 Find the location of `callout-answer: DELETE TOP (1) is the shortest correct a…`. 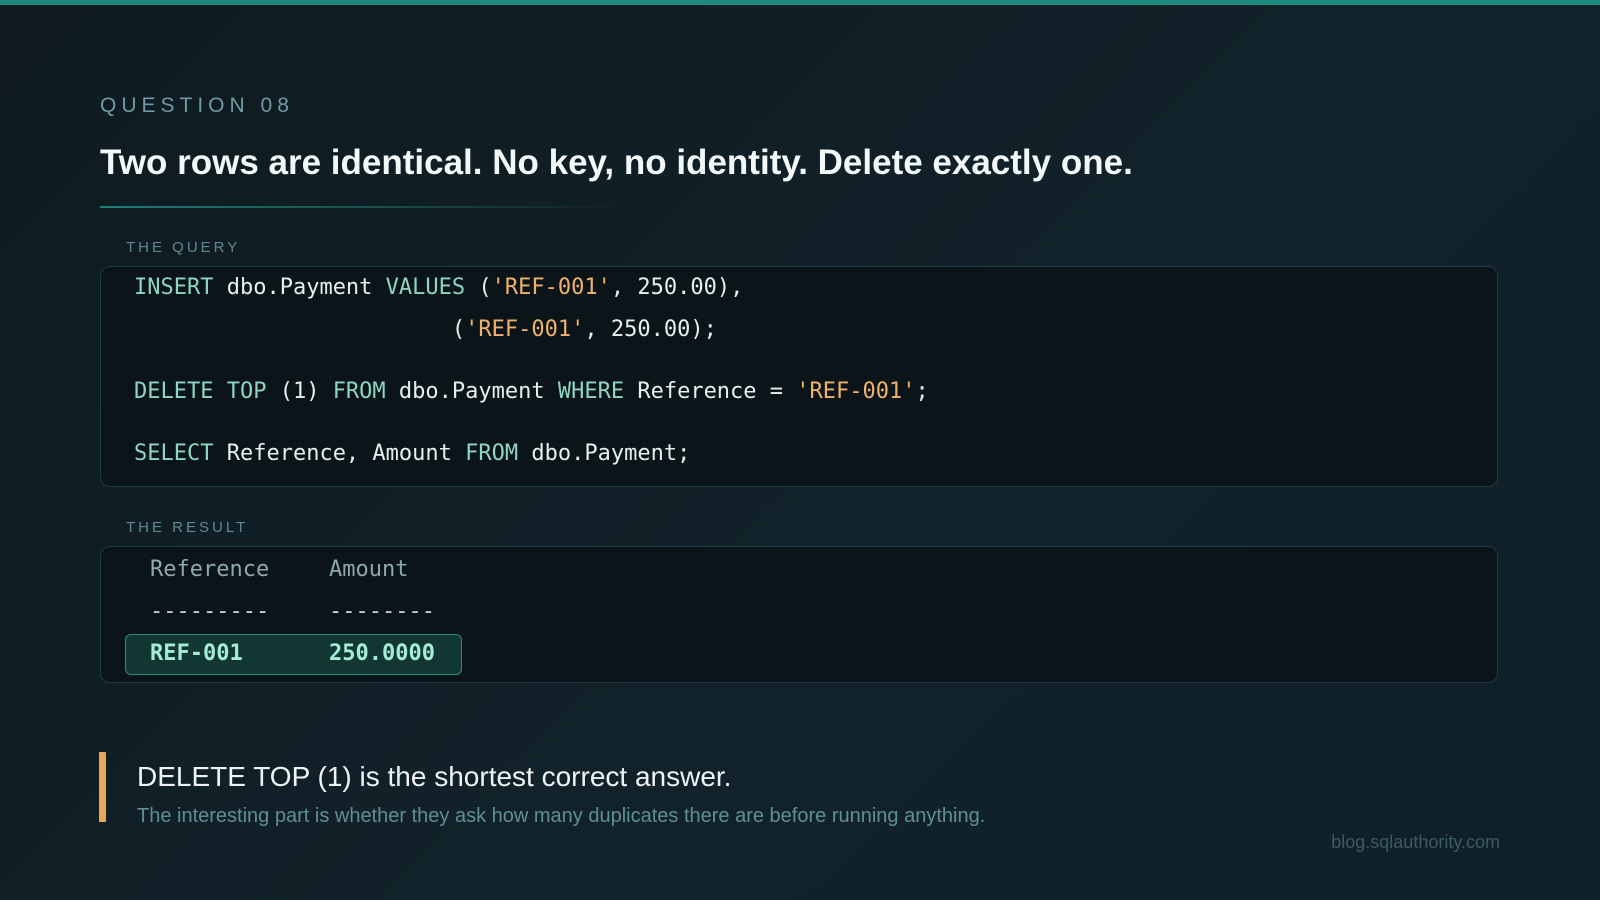

callout-answer: DELETE TOP (1) is the shortest correct a… is located at coordinates (434, 776).